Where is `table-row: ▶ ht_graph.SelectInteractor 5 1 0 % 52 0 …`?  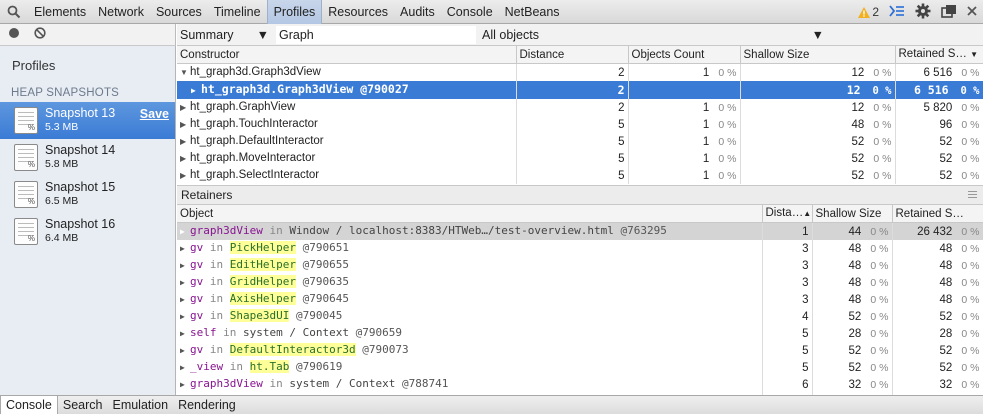 table-row: ▶ ht_graph.SelectInteractor 5 1 0 % 52 0 … is located at coordinates (580, 175).